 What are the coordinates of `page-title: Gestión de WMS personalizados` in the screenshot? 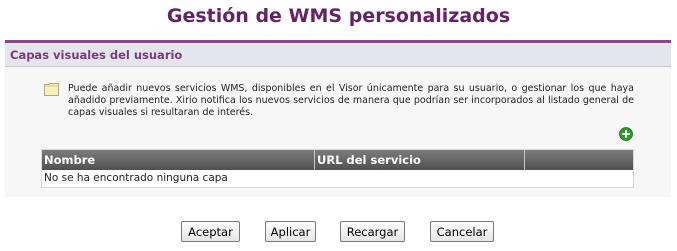 It's located at (338, 16).